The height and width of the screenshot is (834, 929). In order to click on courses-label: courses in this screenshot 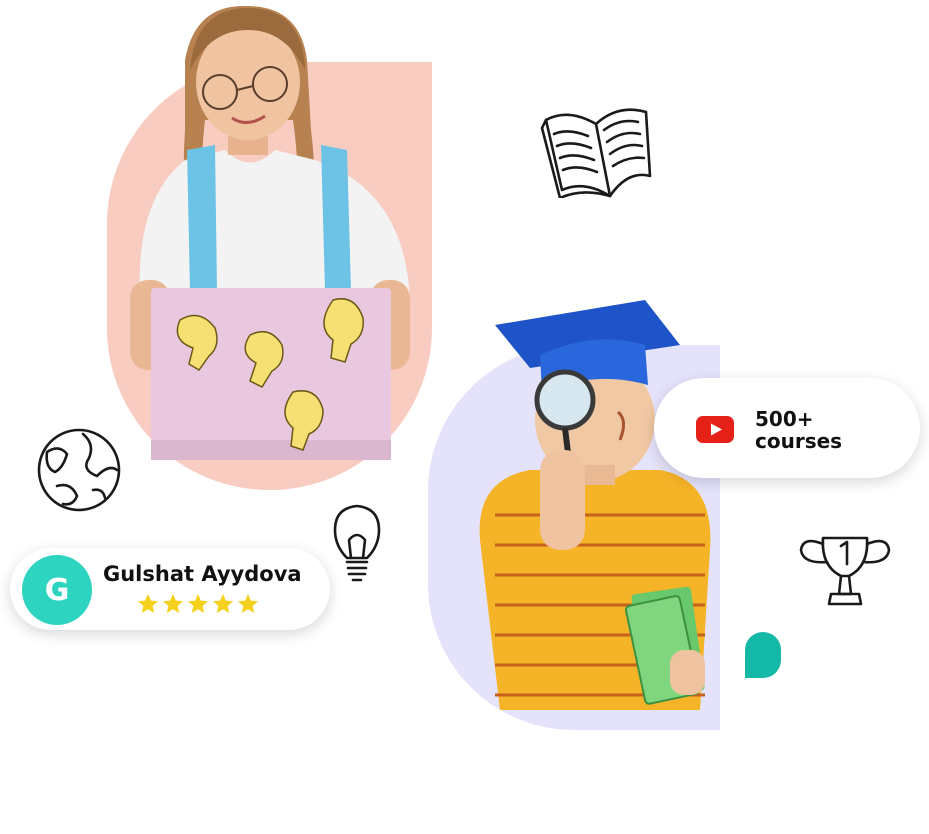, I will do `click(799, 441)`.